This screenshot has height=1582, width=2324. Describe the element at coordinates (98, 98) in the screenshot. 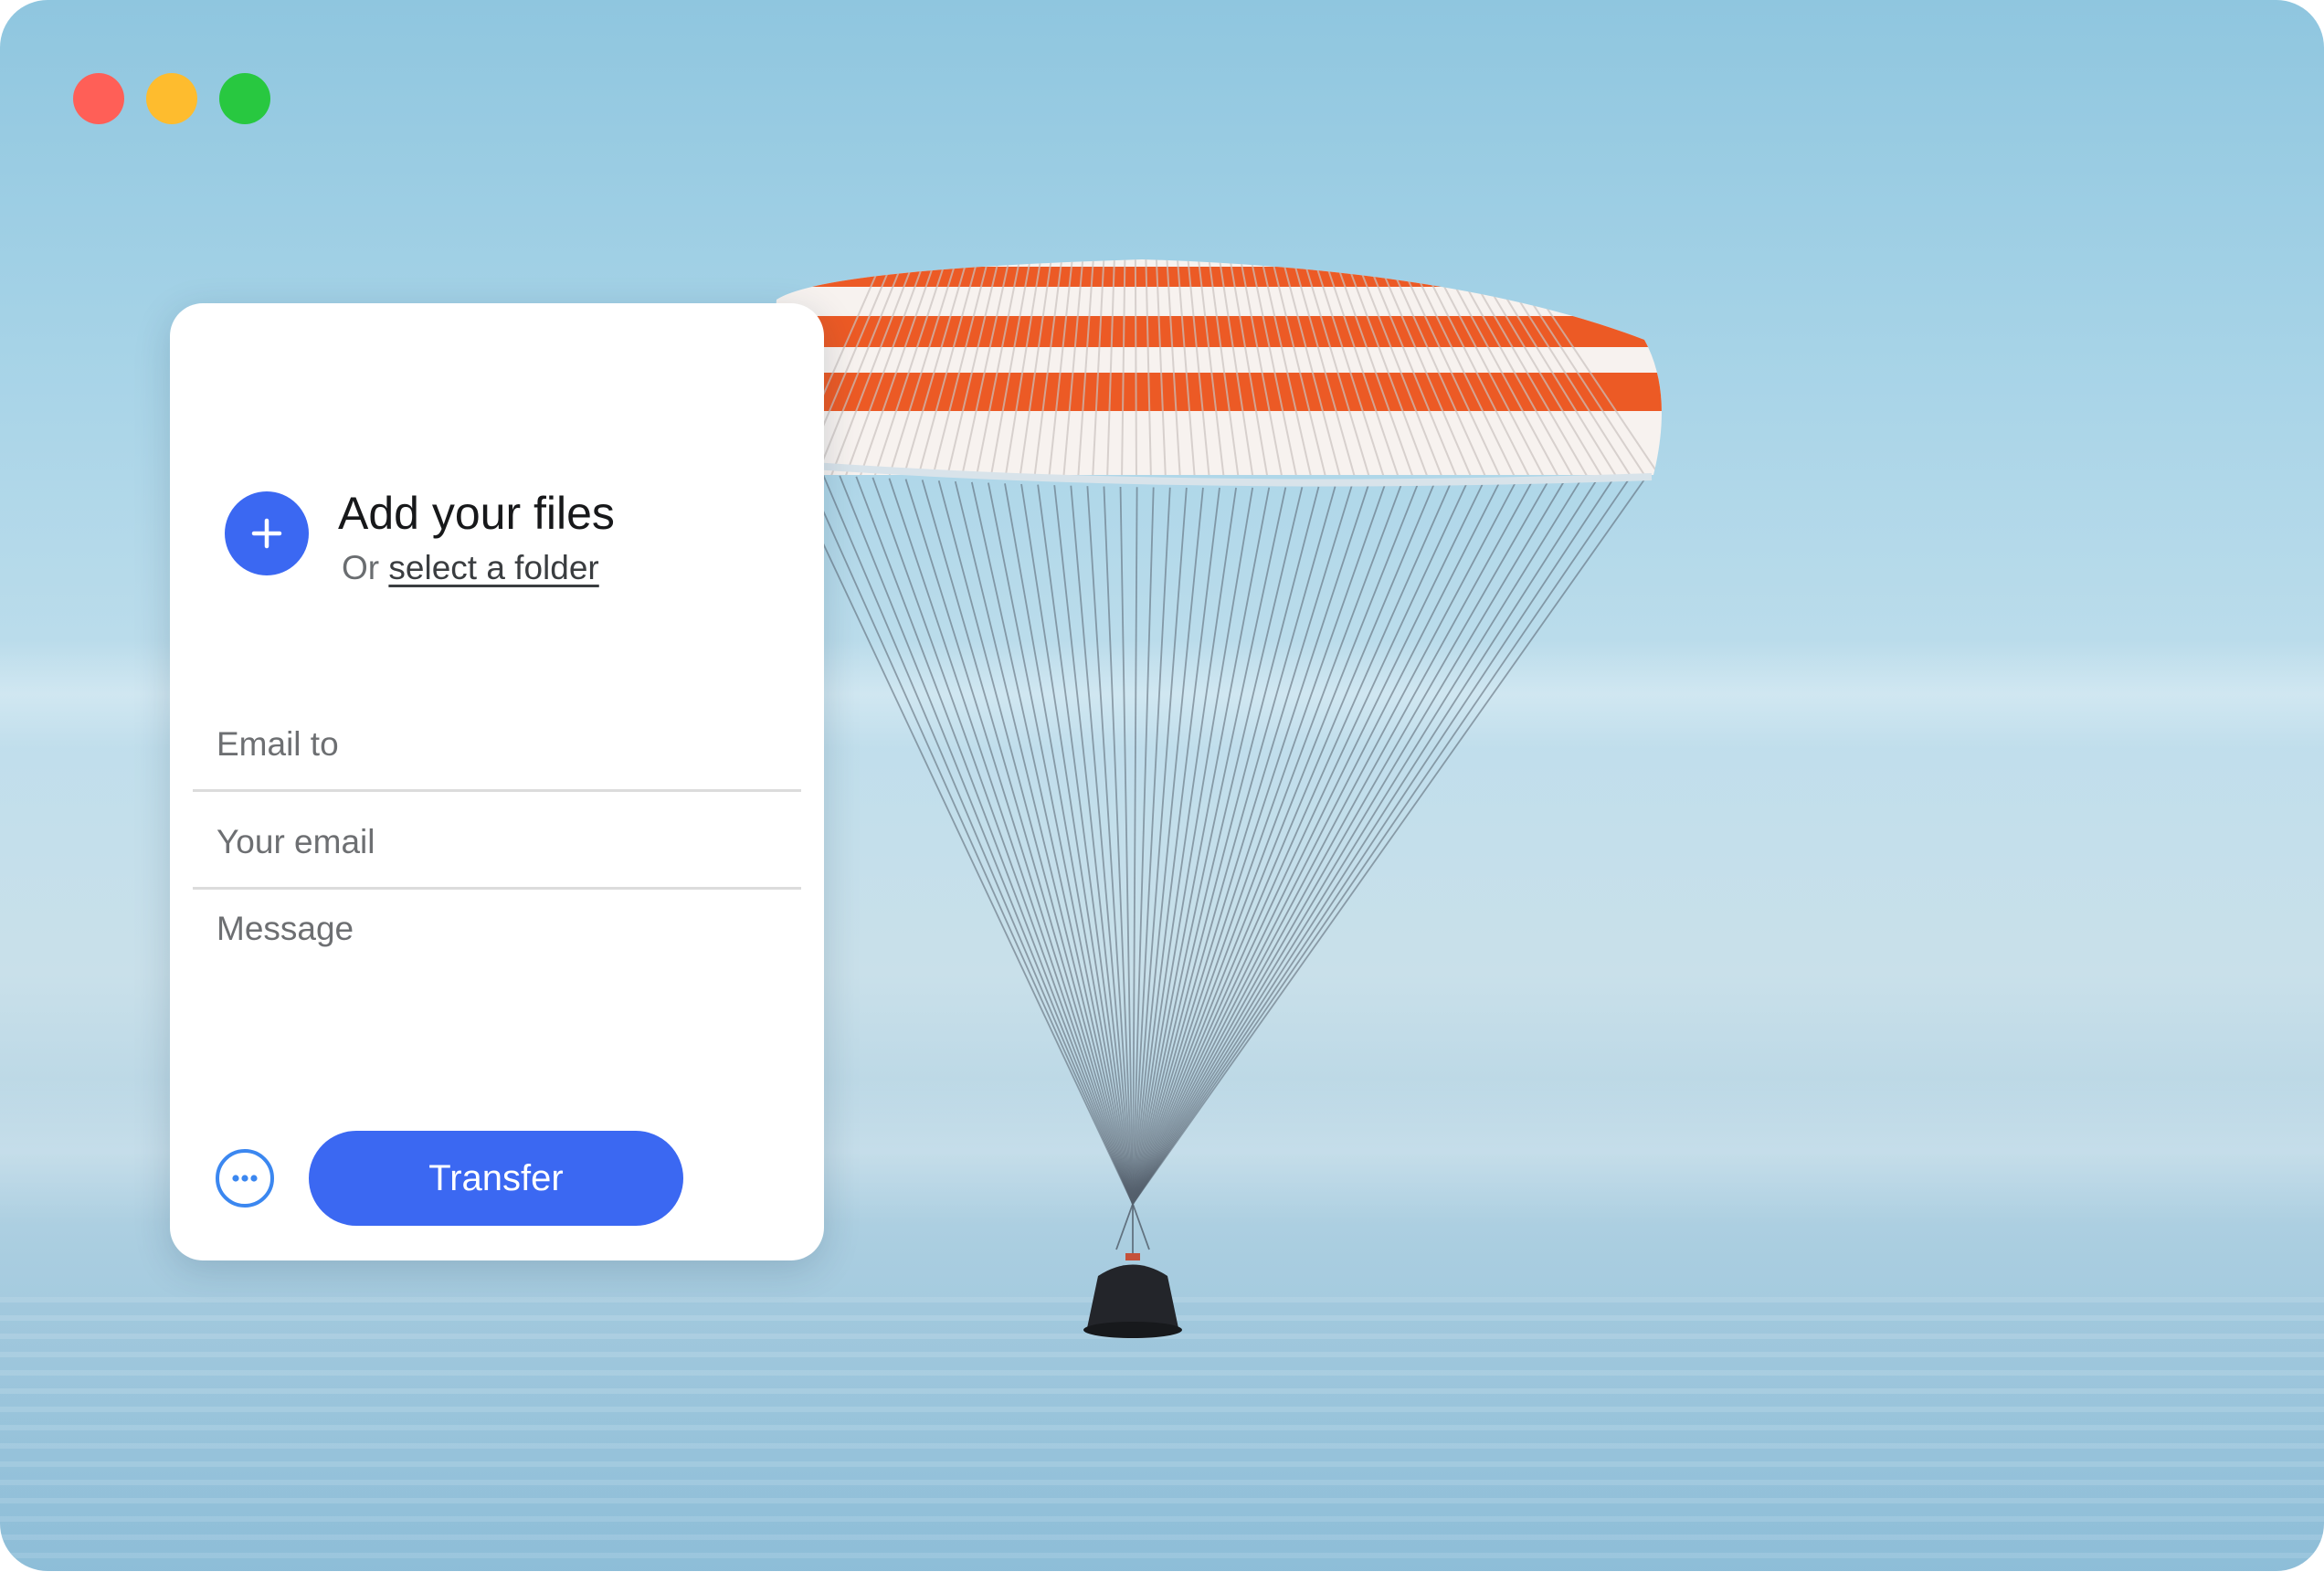

I see `close-window-button` at that location.